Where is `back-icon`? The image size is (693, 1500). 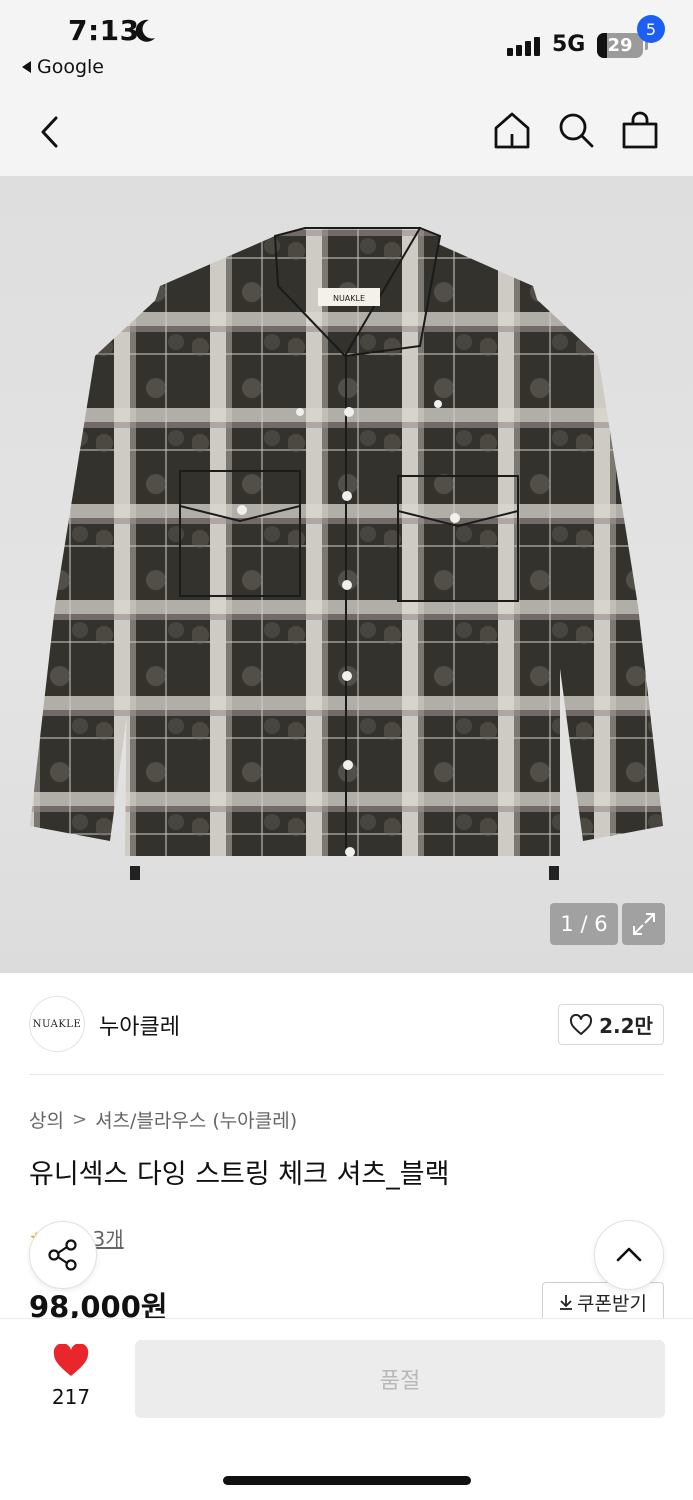
back-icon is located at coordinates (51, 132).